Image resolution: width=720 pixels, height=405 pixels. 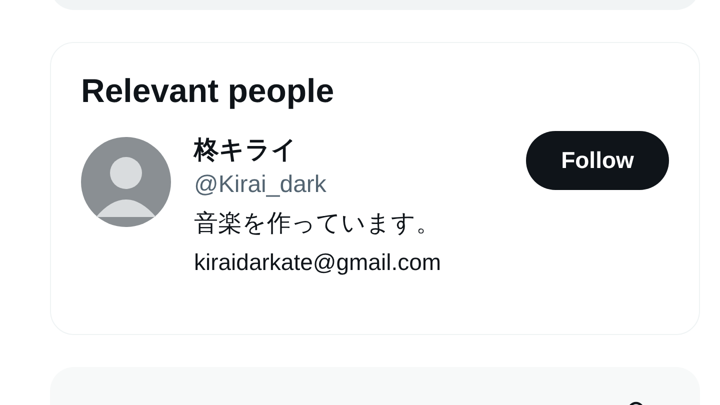 I want to click on user-name: 柊キライ, so click(x=360, y=150).